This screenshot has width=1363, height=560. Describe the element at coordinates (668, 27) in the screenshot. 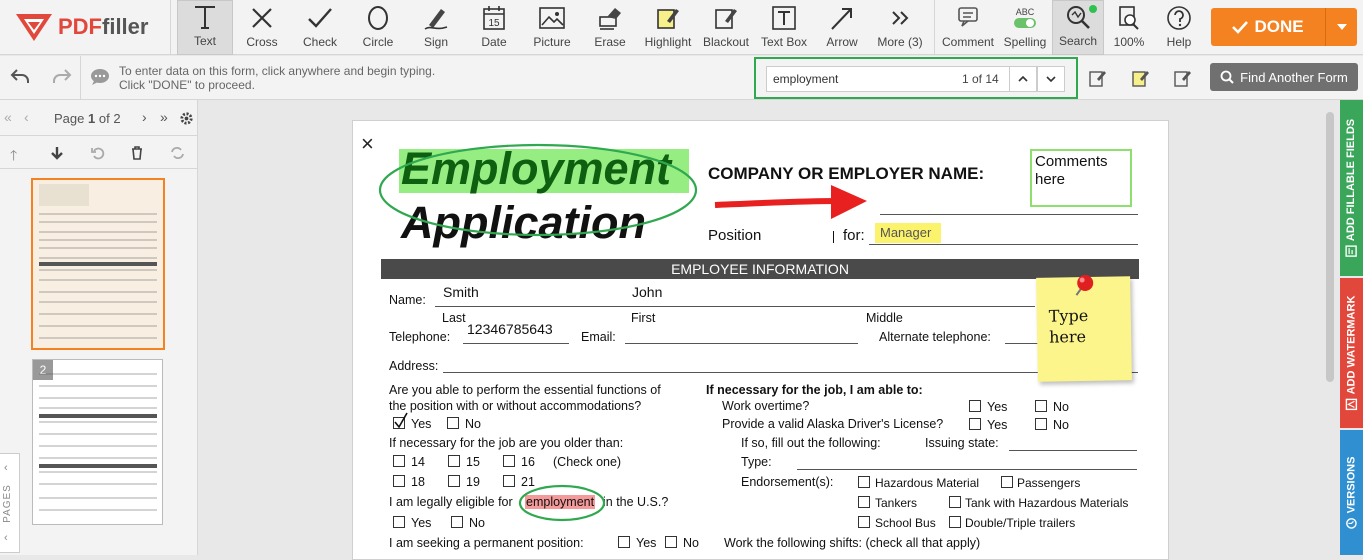

I see `tool-highlight-button: Highlight` at that location.